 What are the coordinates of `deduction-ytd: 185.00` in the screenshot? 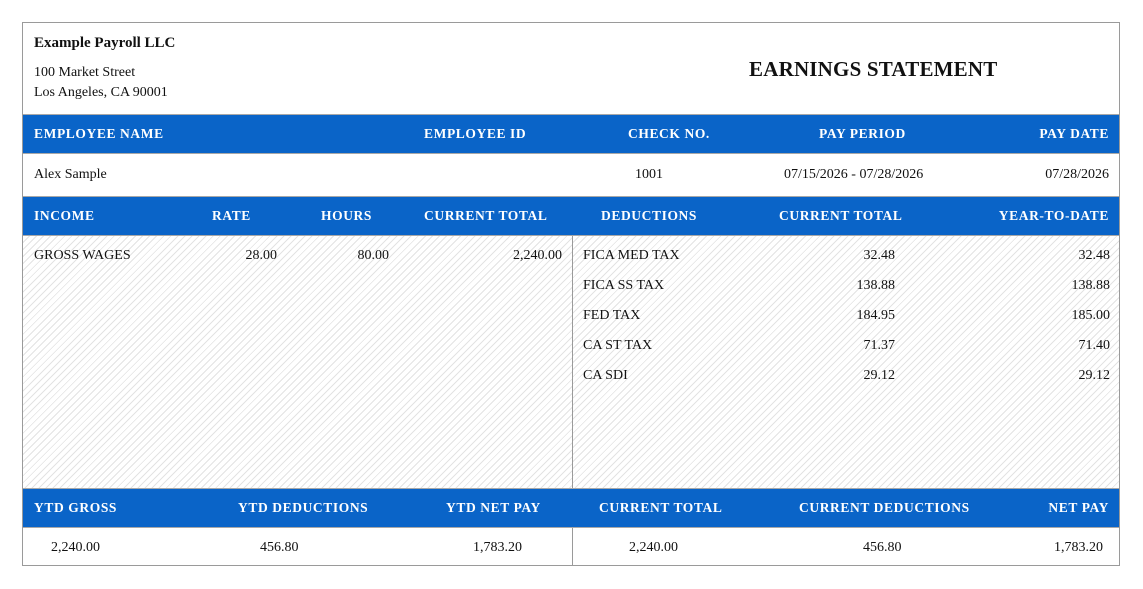 It's located at (1091, 315).